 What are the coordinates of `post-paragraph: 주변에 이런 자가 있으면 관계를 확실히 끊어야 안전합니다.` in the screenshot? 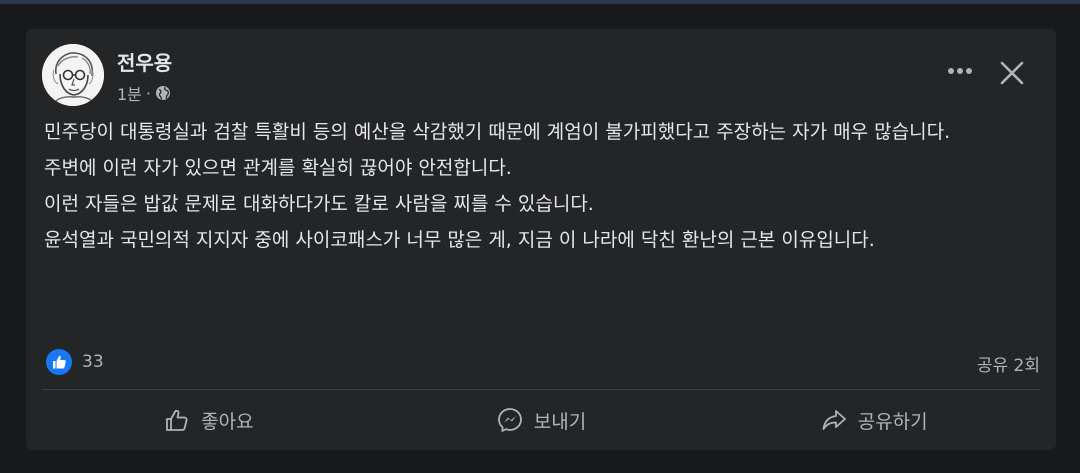 It's located at (278, 168).